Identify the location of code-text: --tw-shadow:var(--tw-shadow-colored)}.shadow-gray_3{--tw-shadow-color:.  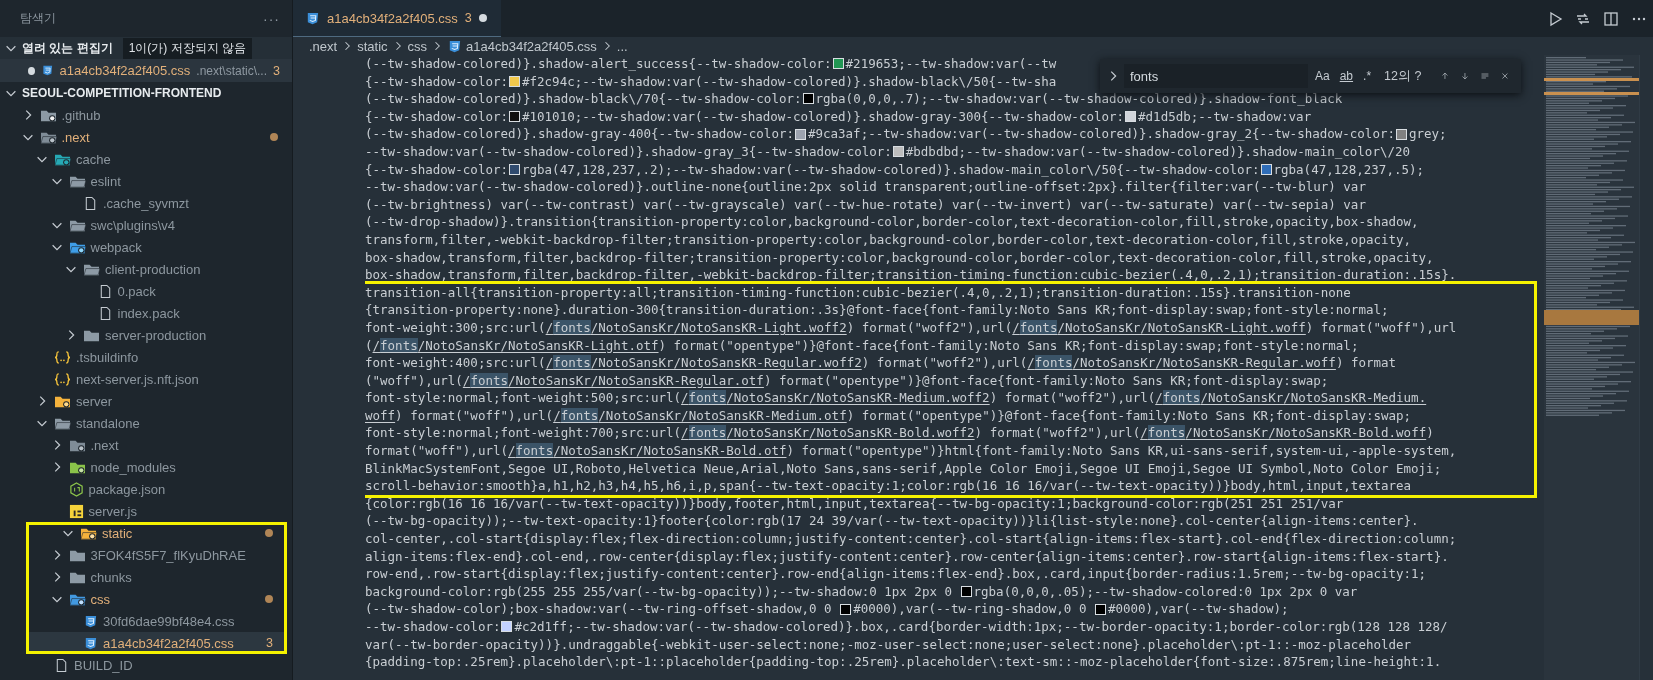
(628, 151).